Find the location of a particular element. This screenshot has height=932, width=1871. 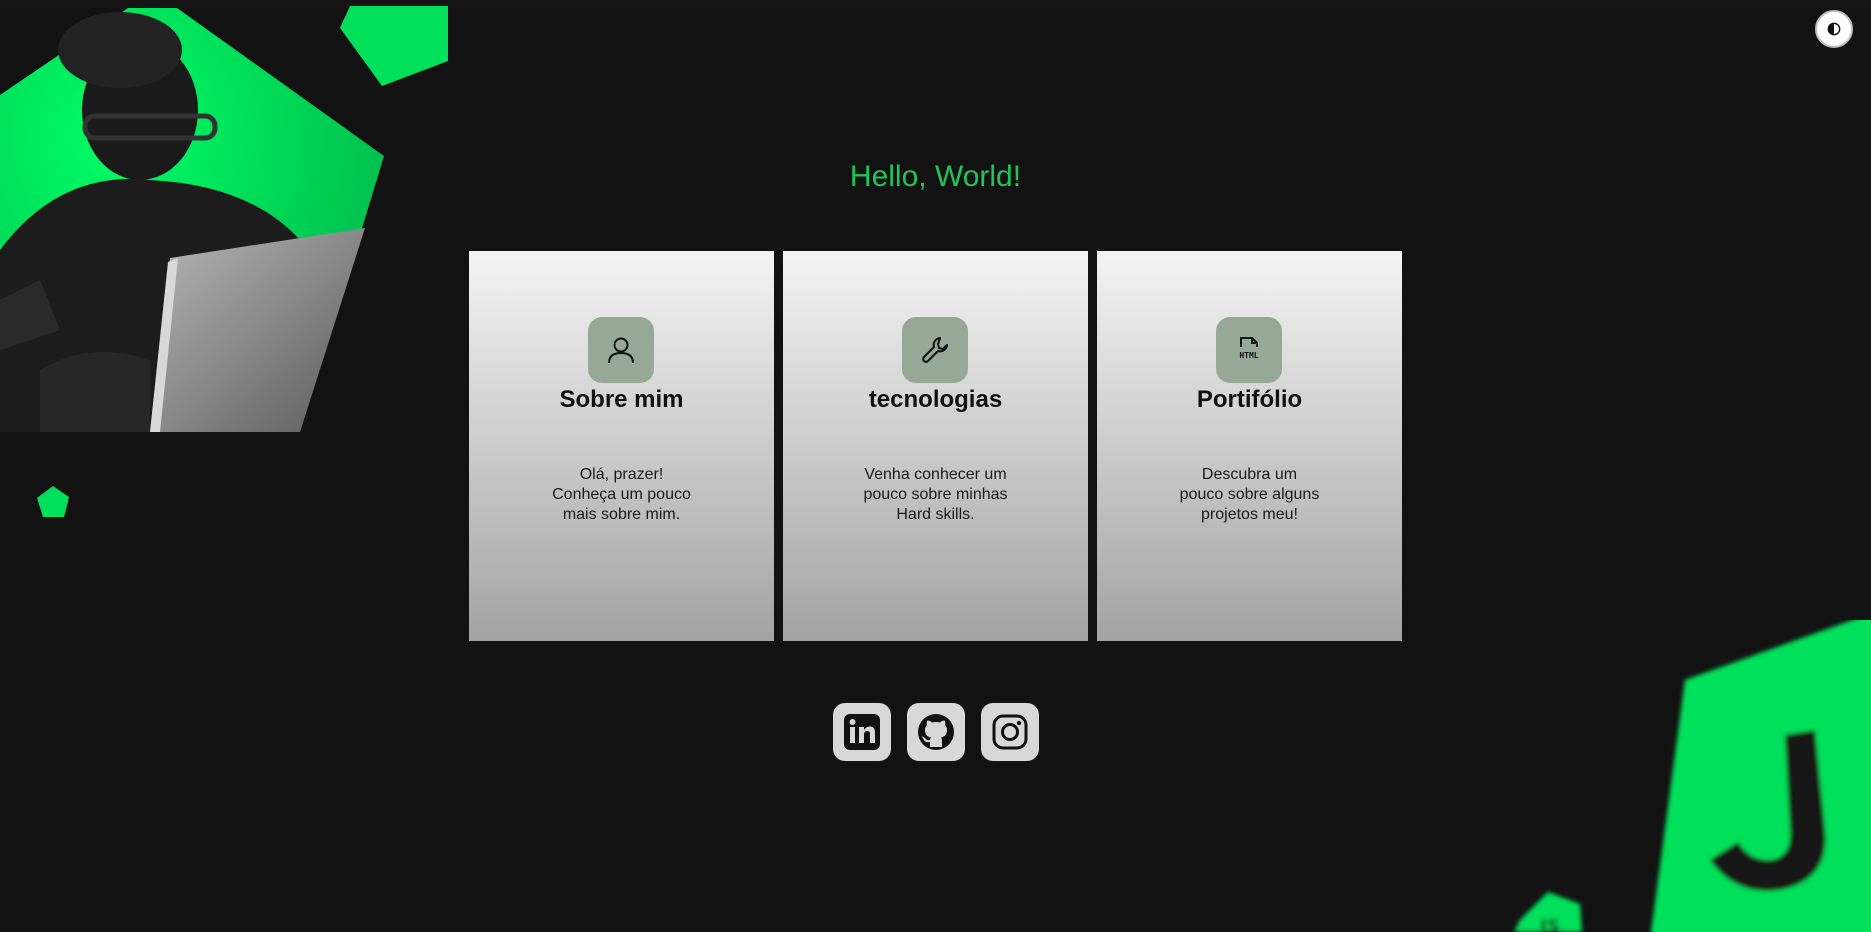

github-link is located at coordinates (936, 732).